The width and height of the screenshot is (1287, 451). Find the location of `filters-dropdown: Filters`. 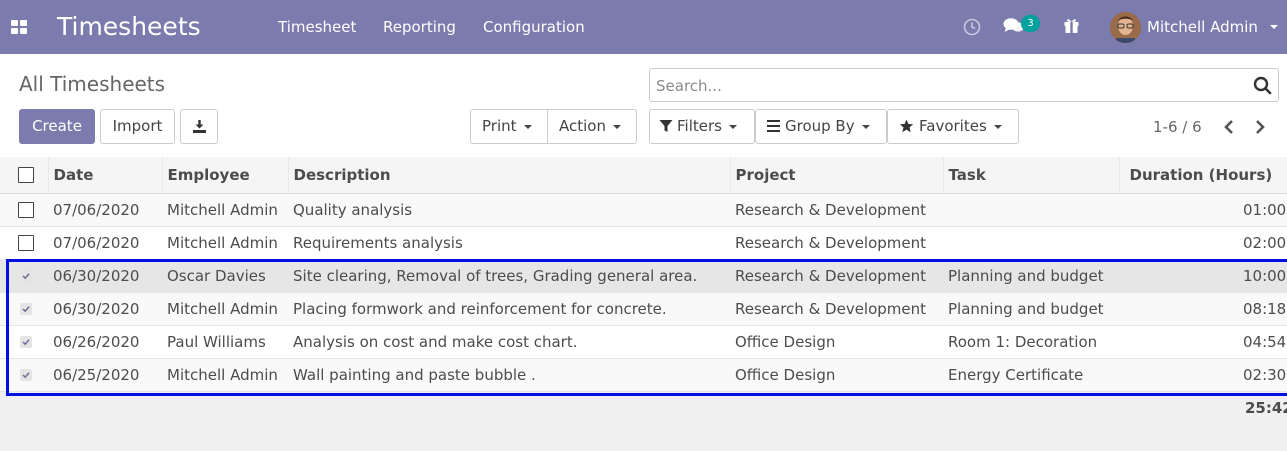

filters-dropdown: Filters is located at coordinates (702, 126).